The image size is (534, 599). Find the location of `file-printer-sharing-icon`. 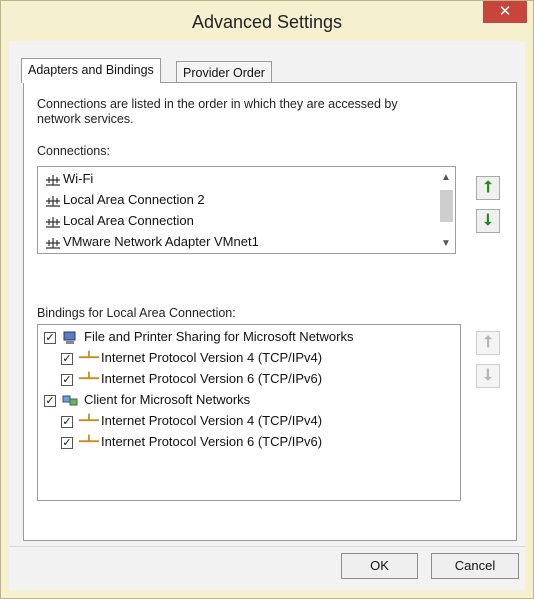

file-printer-sharing-icon is located at coordinates (69, 337).